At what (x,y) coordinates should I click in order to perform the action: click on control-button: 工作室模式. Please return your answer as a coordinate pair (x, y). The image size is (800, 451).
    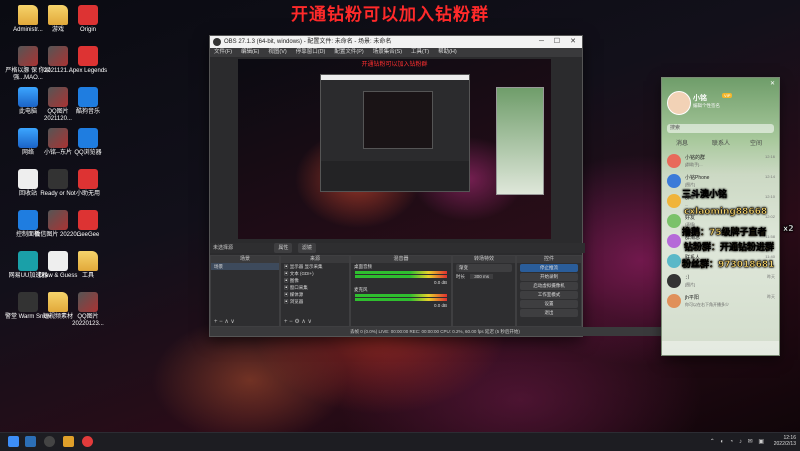
    Looking at the image, I should click on (549, 295).